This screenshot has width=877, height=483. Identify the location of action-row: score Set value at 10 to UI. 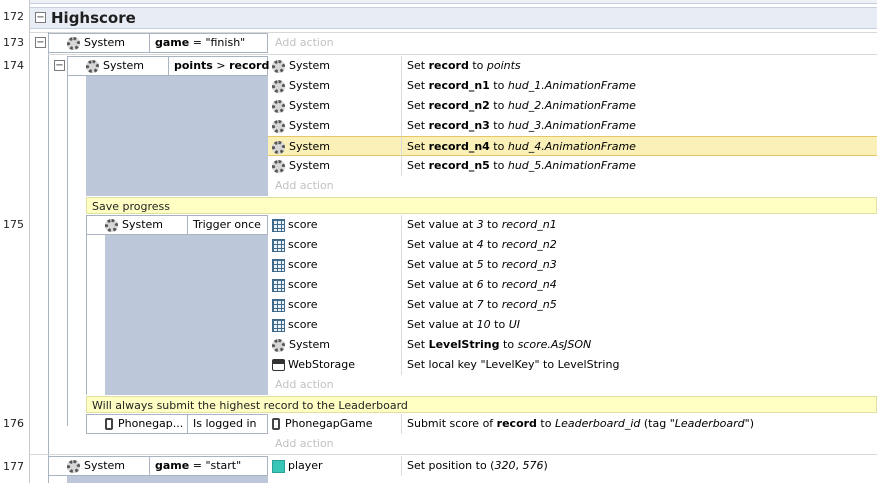
(572, 325).